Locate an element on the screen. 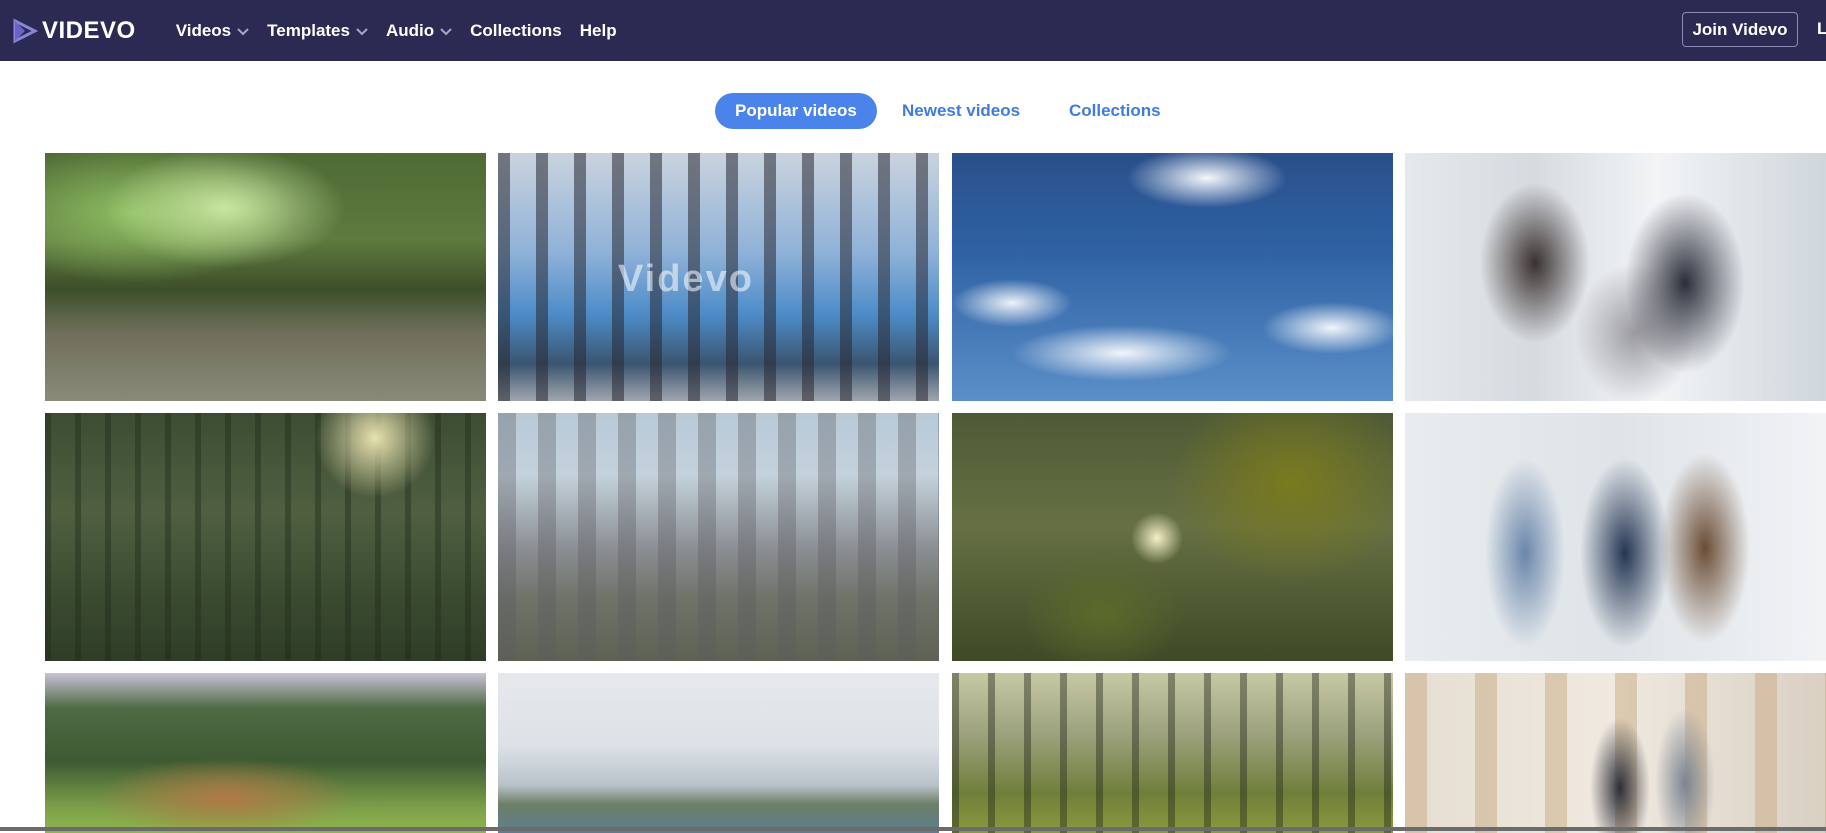 The height and width of the screenshot is (833, 1826). video-thumbnail-office-team-laptop is located at coordinates (1615, 277).